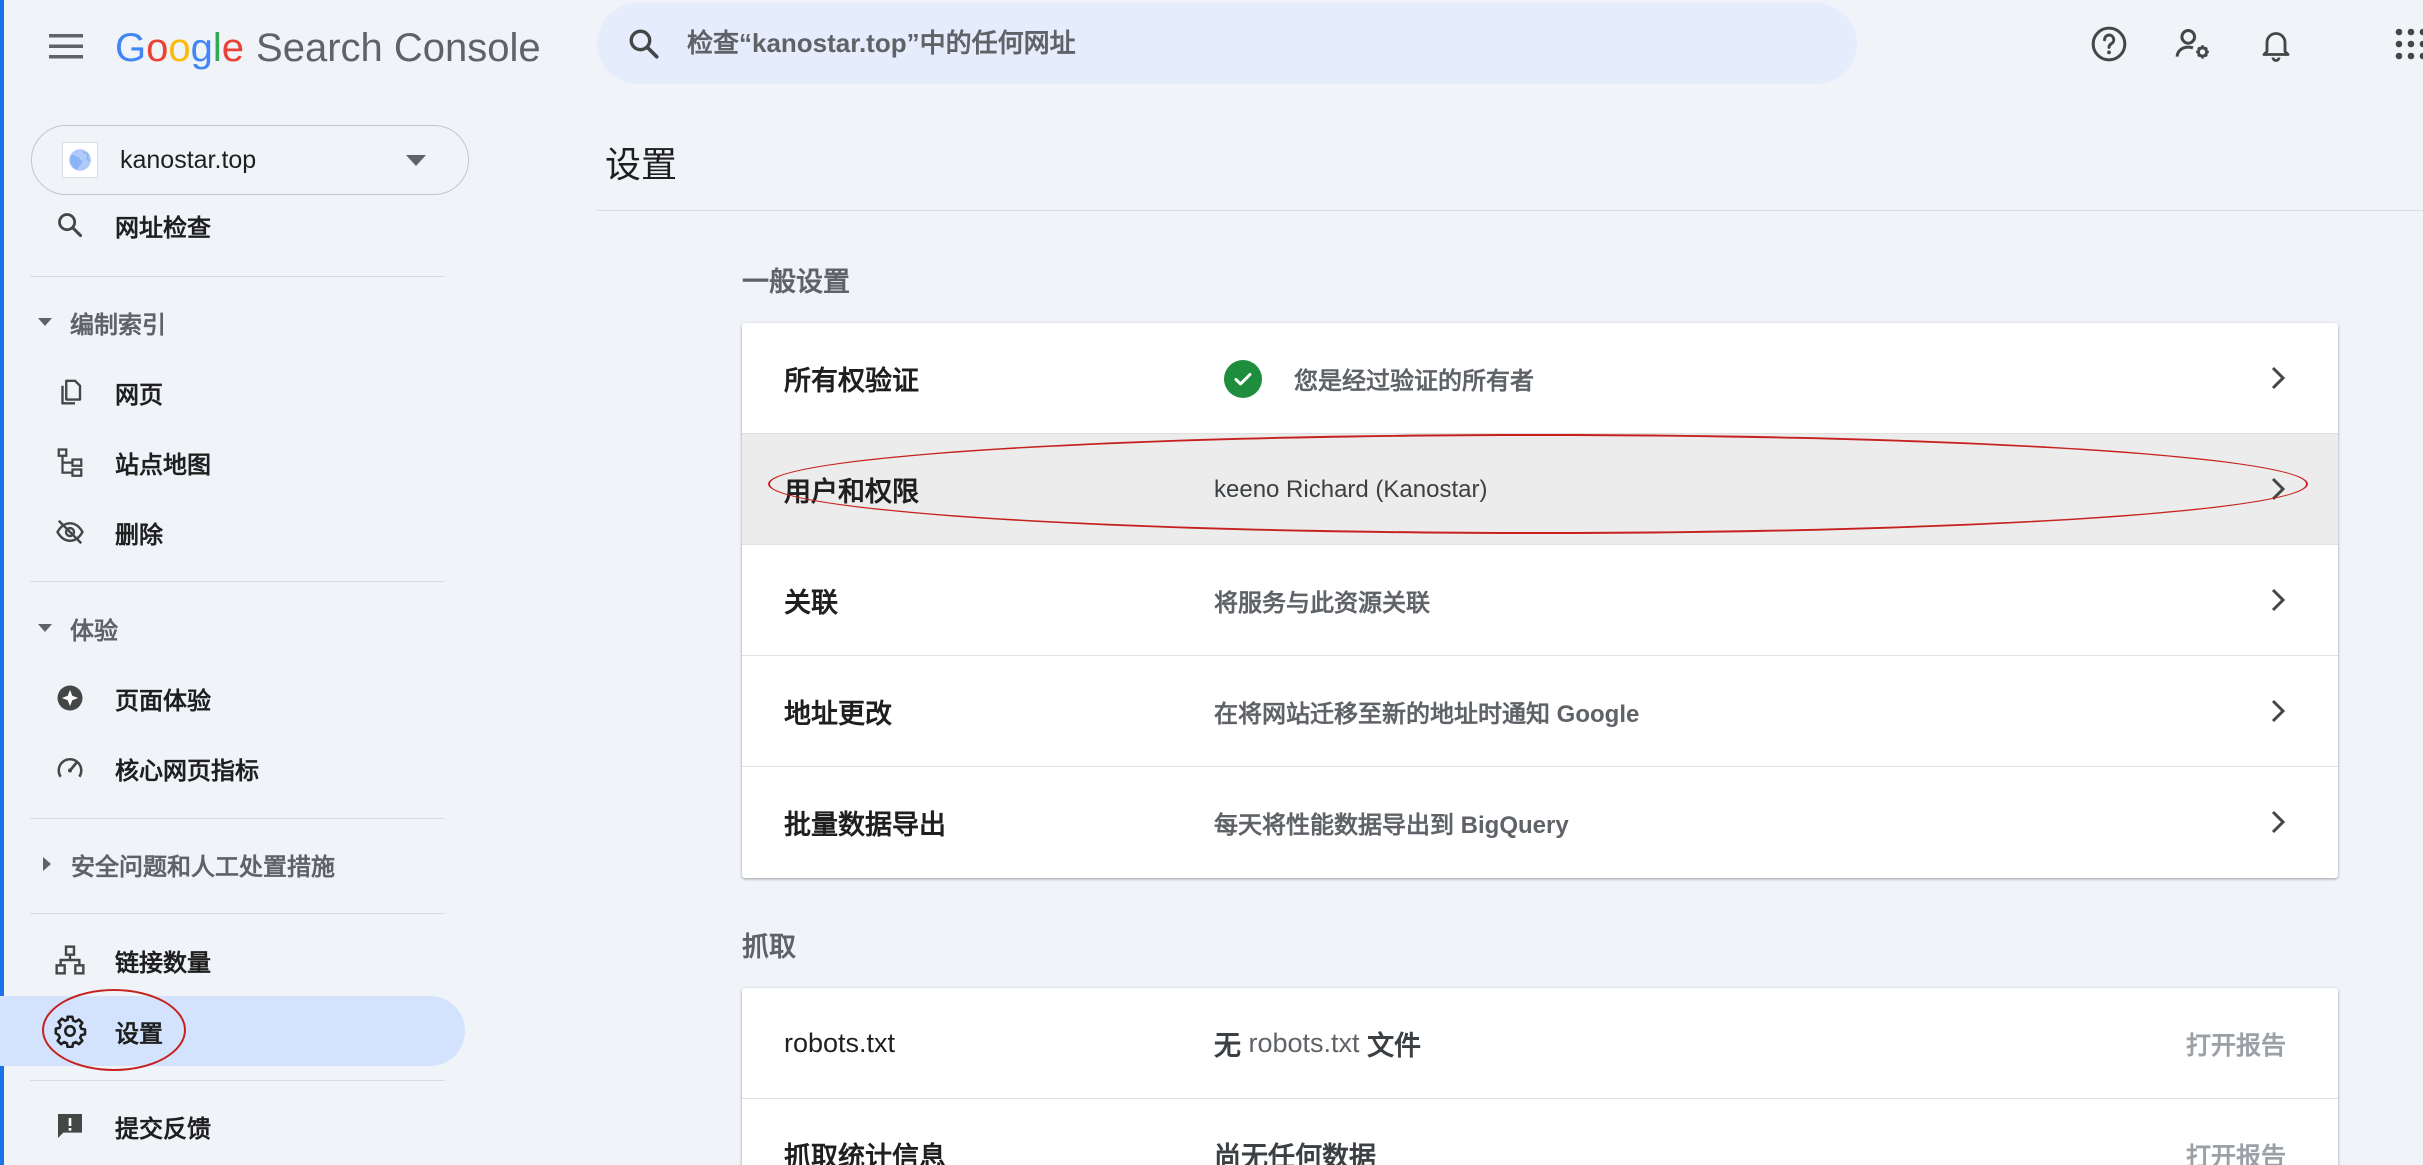  Describe the element at coordinates (2409, 44) in the screenshot. I see `apps-grid-icon` at that location.